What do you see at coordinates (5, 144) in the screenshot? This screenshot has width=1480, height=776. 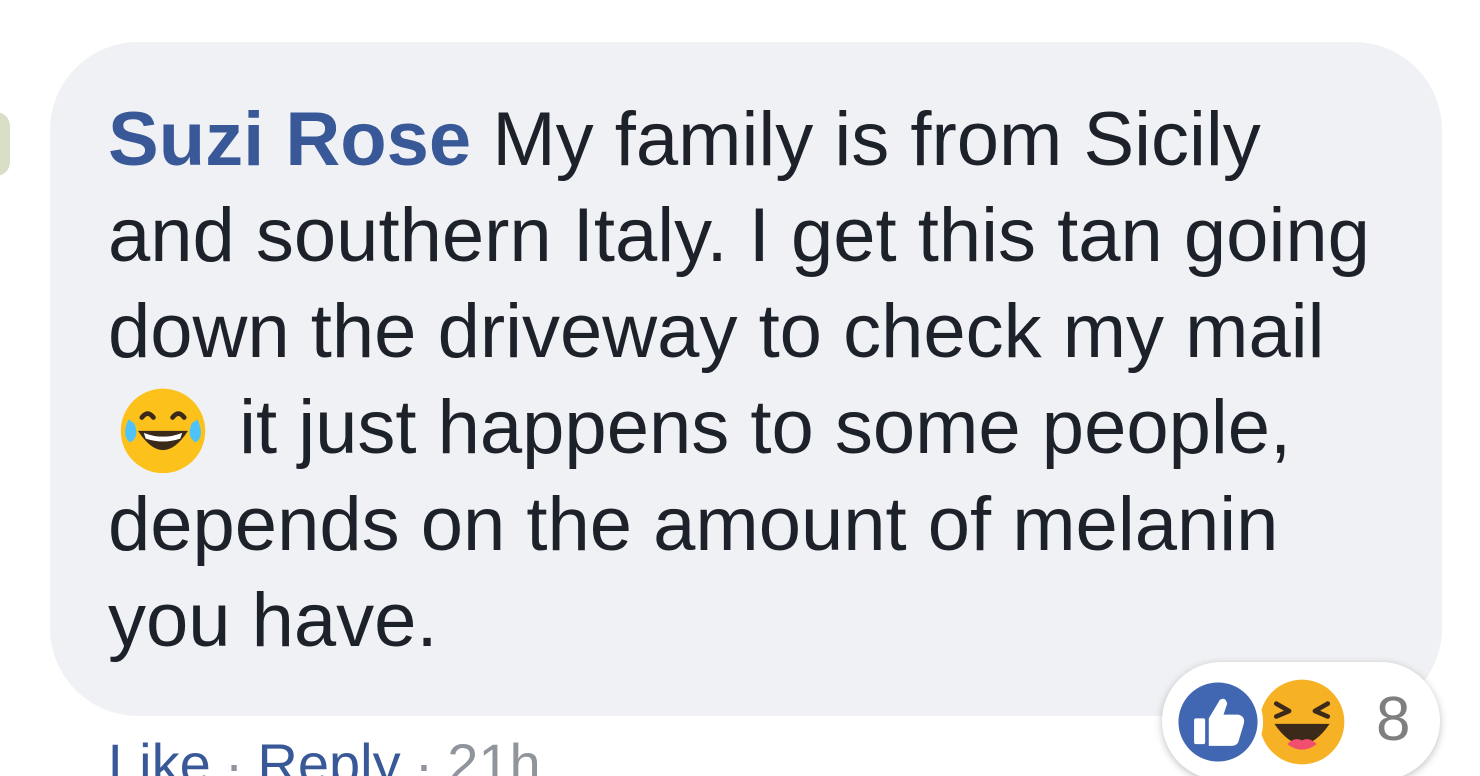 I see `commenter-avatar` at bounding box center [5, 144].